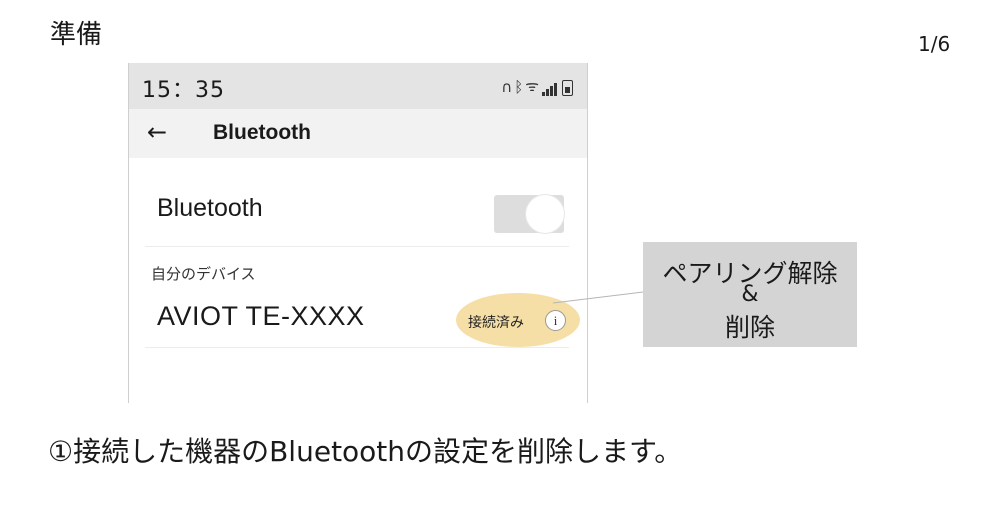 This screenshot has height=525, width=1000. What do you see at coordinates (358, 133) in the screenshot?
I see `app-header: ← Bluetooth` at bounding box center [358, 133].